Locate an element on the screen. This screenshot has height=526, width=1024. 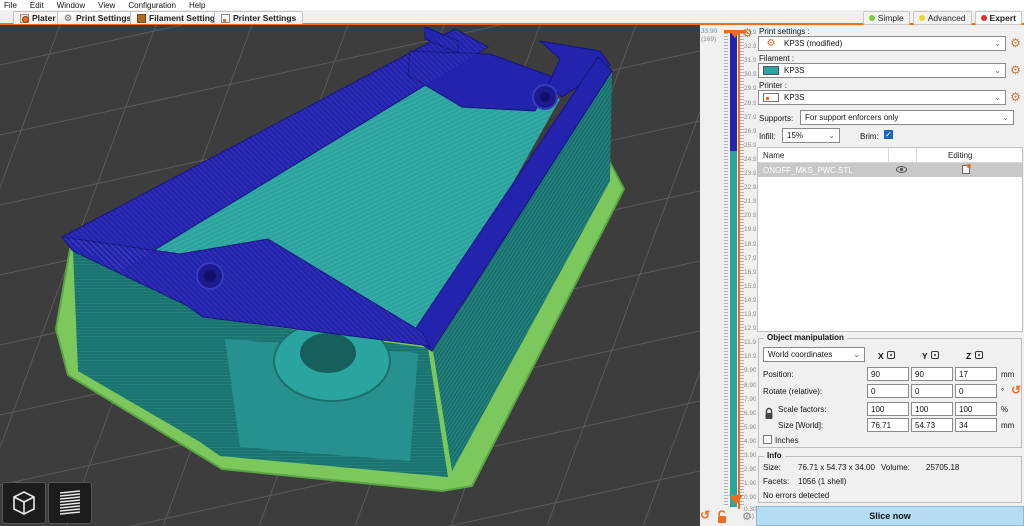
slider-tick-label: 4.90 is located at coordinates (750, 441).